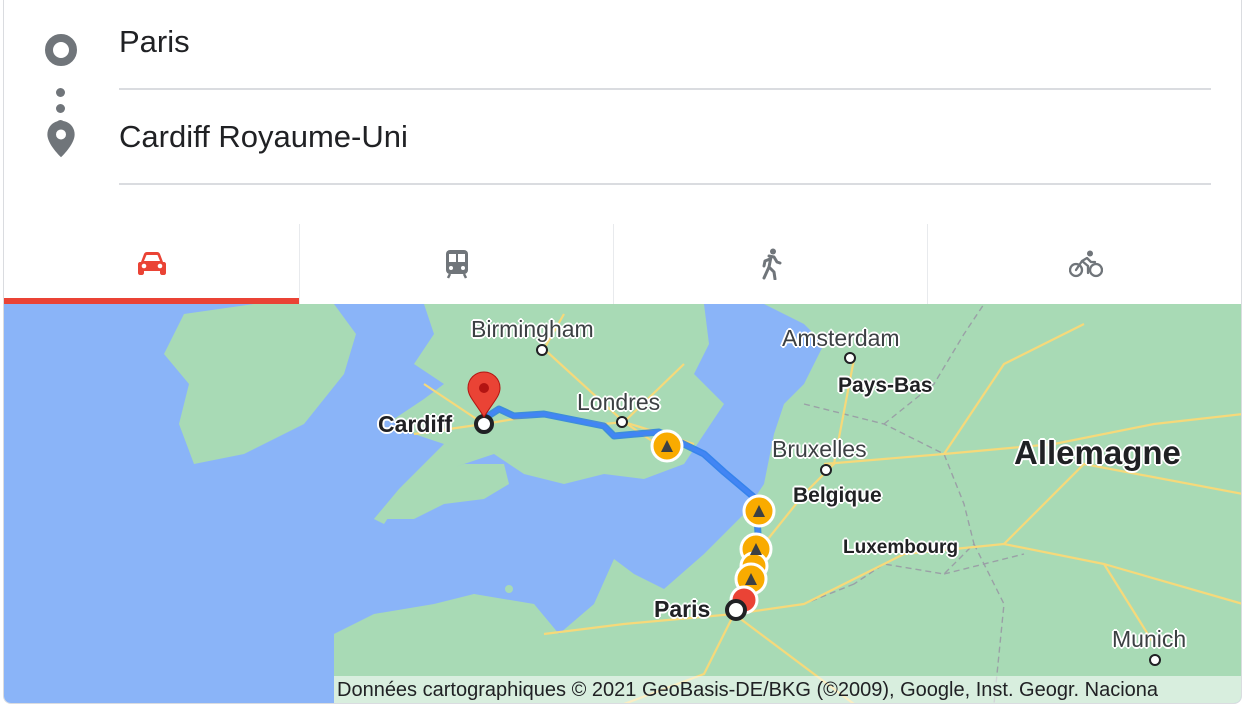 This screenshot has height=704, width=1244. Describe the element at coordinates (484, 424) in the screenshot. I see `destination-endpoint` at that location.